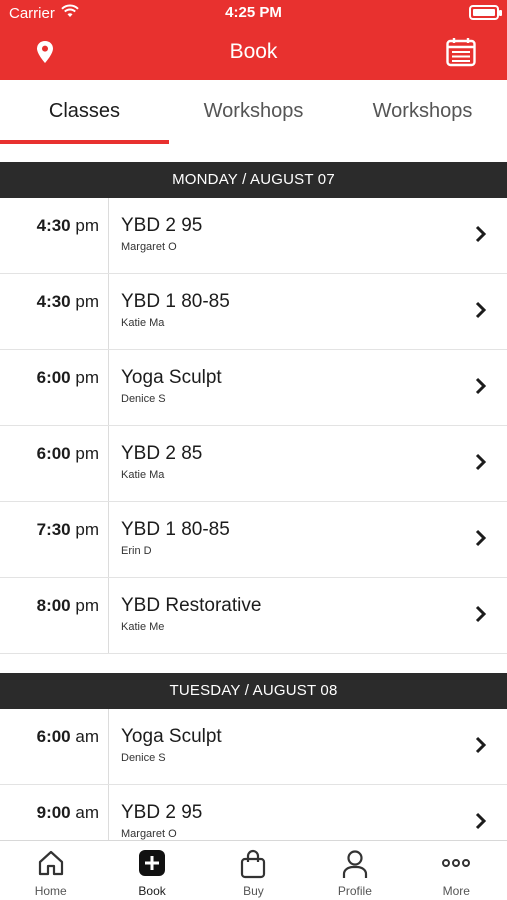 The image size is (507, 900). I want to click on class-row: 7:30 pm YBD 1 80-85 Erin D, so click(253, 540).